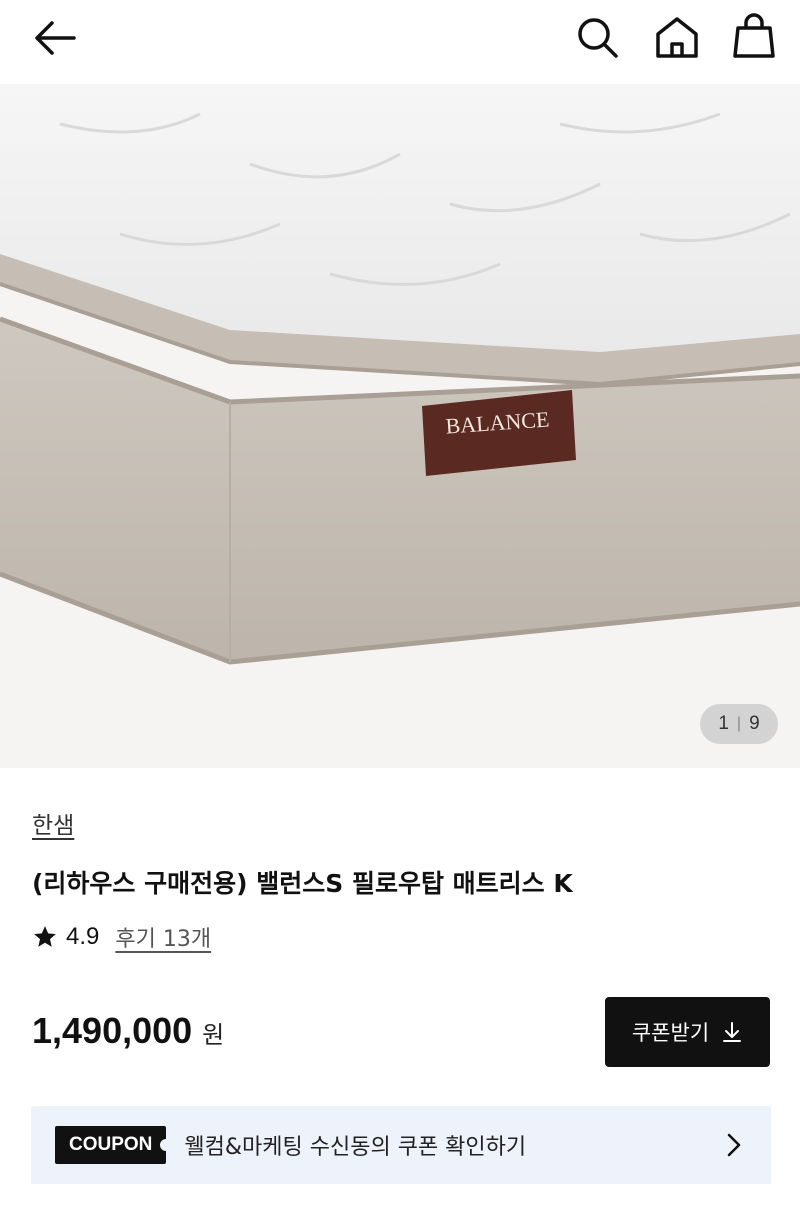 The height and width of the screenshot is (1209, 800). Describe the element at coordinates (302, 883) in the screenshot. I see `product-title: (리하우스 구매전용) 밸런스S 필로우탑 매트리스 K` at that location.